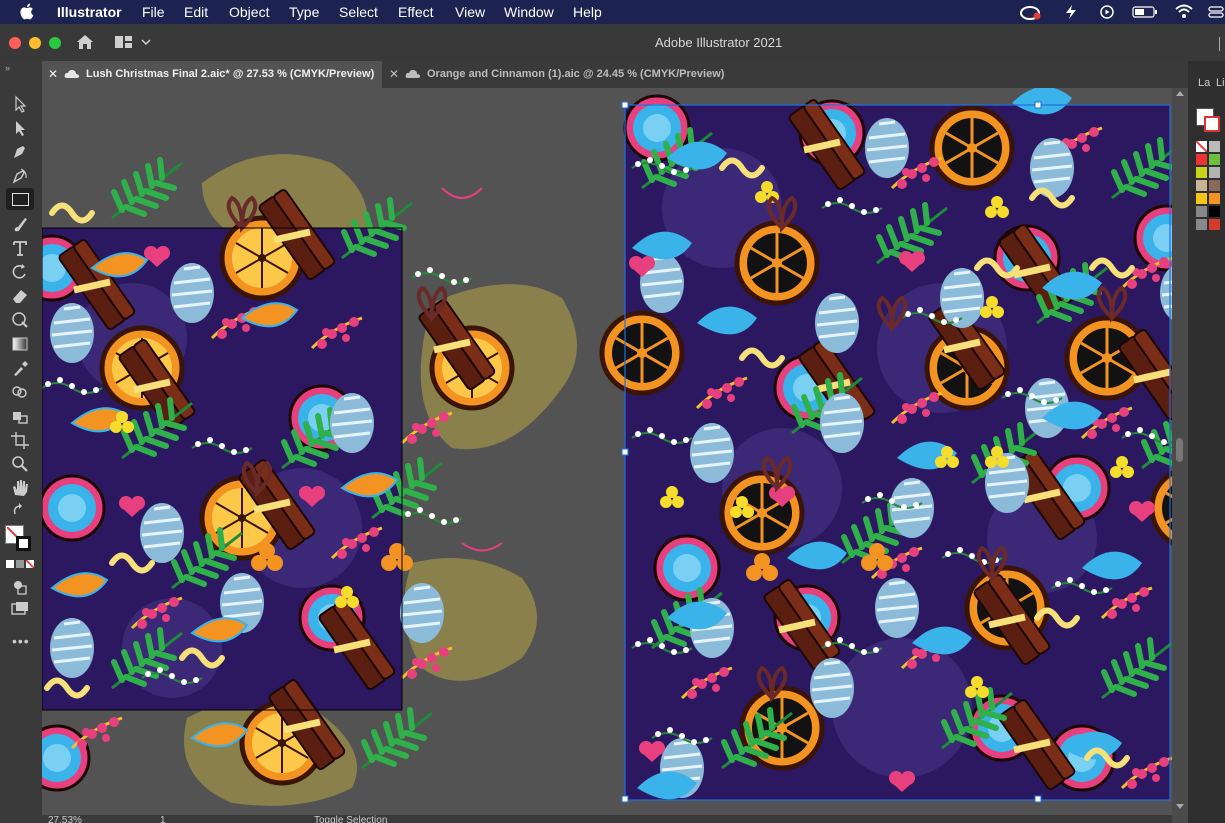 This screenshot has height=823, width=1225. Describe the element at coordinates (20, 152) in the screenshot. I see `pen-tool` at that location.